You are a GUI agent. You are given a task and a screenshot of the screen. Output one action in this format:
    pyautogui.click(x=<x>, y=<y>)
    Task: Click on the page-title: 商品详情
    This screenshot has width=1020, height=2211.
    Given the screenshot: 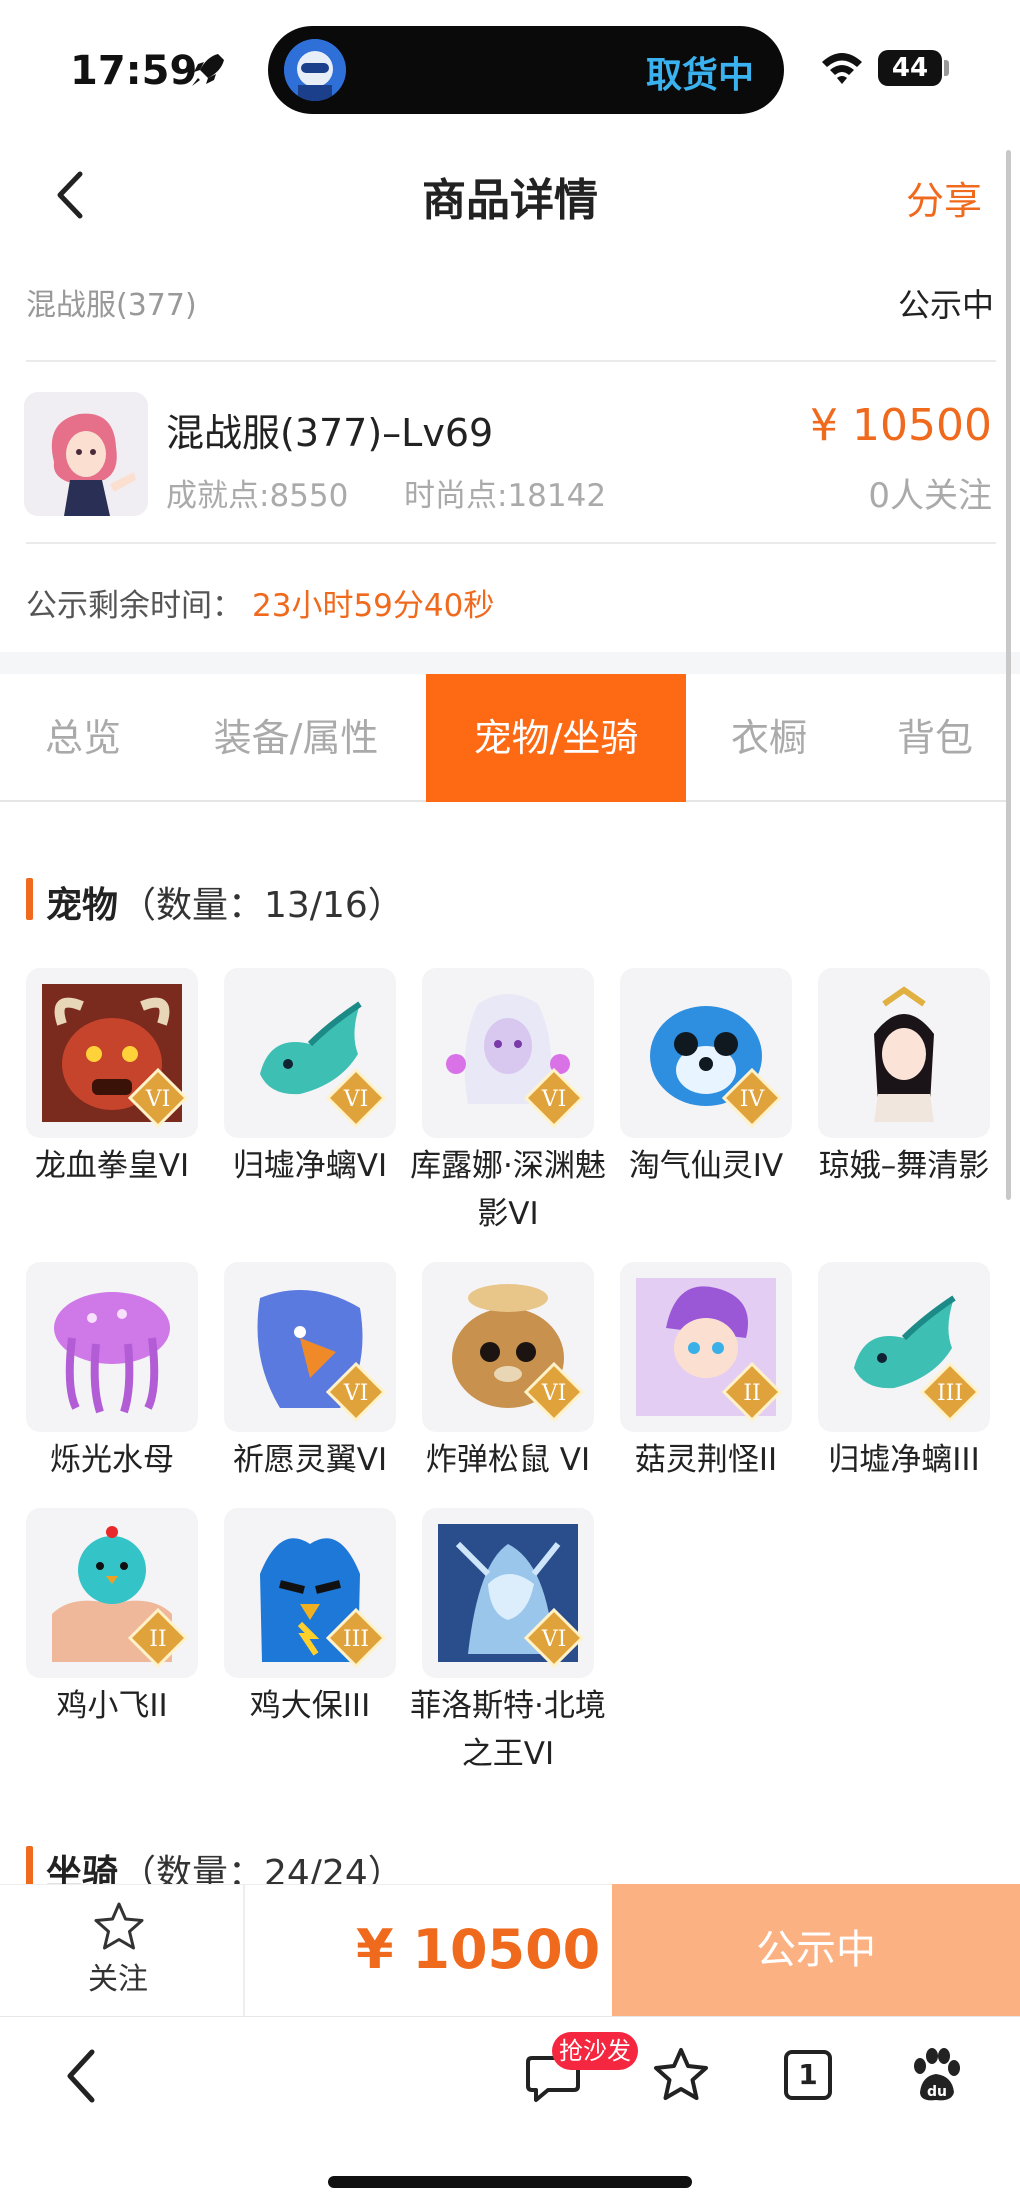 What is the action you would take?
    pyautogui.click(x=510, y=200)
    